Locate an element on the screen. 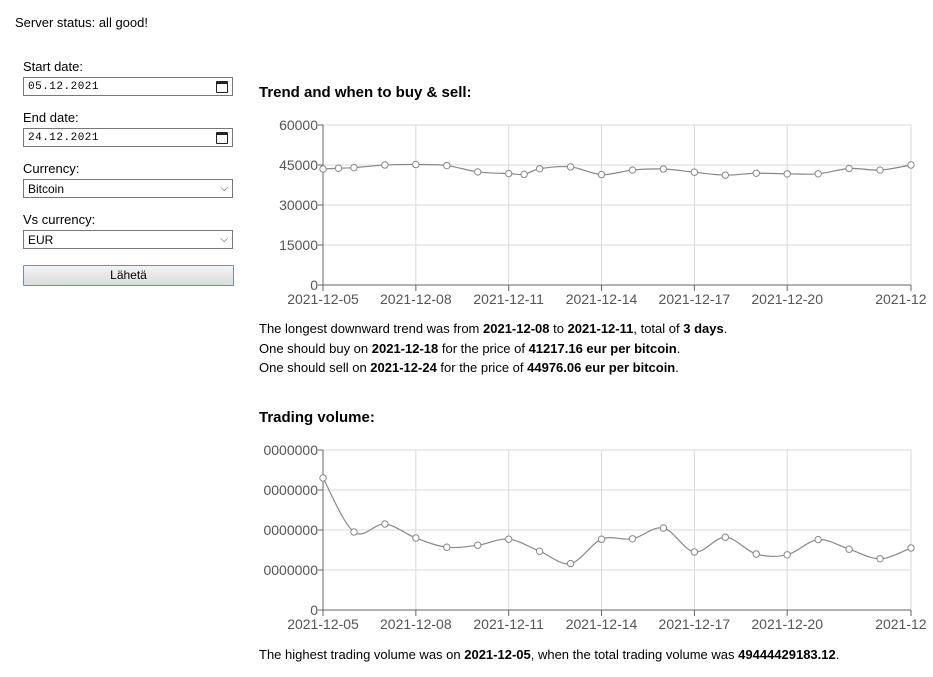 Image resolution: width=933 pixels, height=677 pixels. server-status: Server status: all good! is located at coordinates (81, 22).